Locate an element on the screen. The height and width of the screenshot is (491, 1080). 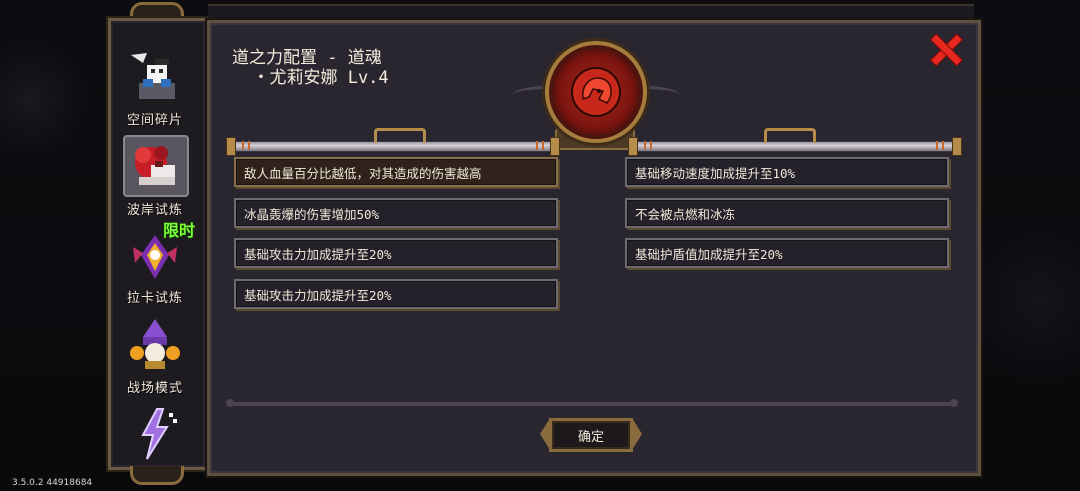
dialog-title: 道之力配置 - 道魂 ・尤莉安娜 Lv.4 is located at coordinates (310, 68).